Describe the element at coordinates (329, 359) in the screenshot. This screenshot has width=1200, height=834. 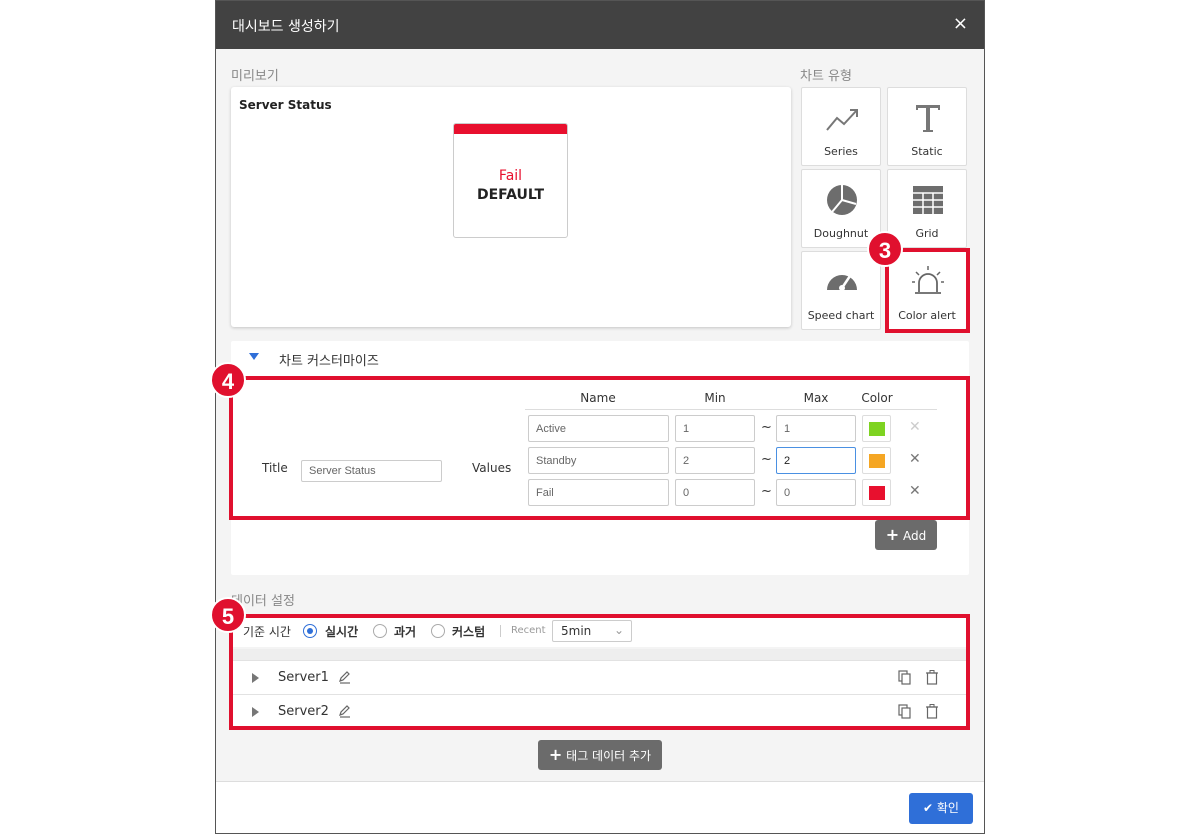
I see `customize-title: 차트 커스터마이즈` at that location.